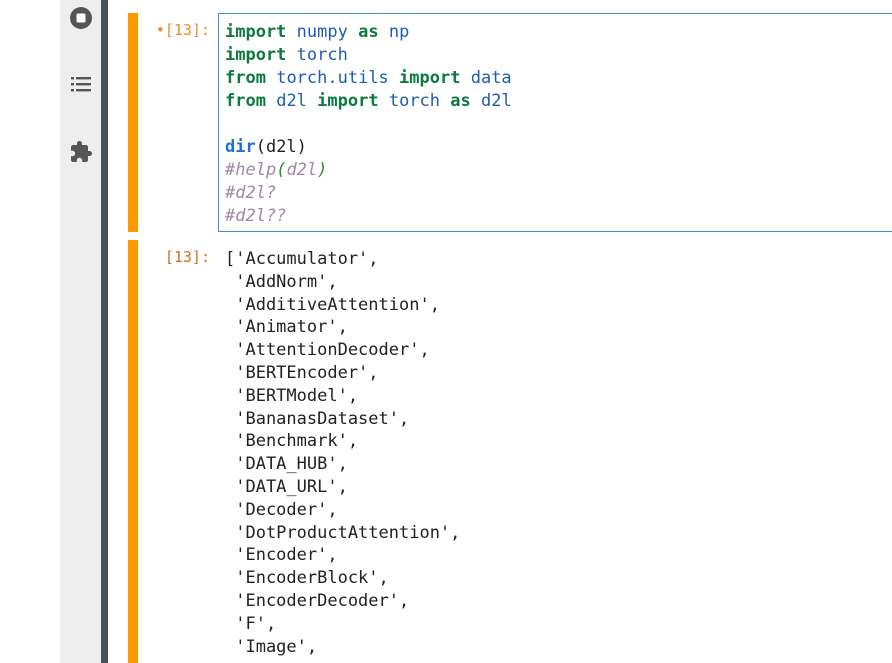 The image size is (892, 663). What do you see at coordinates (302, 259) in the screenshot?
I see `output-line: ['Accumulator',` at bounding box center [302, 259].